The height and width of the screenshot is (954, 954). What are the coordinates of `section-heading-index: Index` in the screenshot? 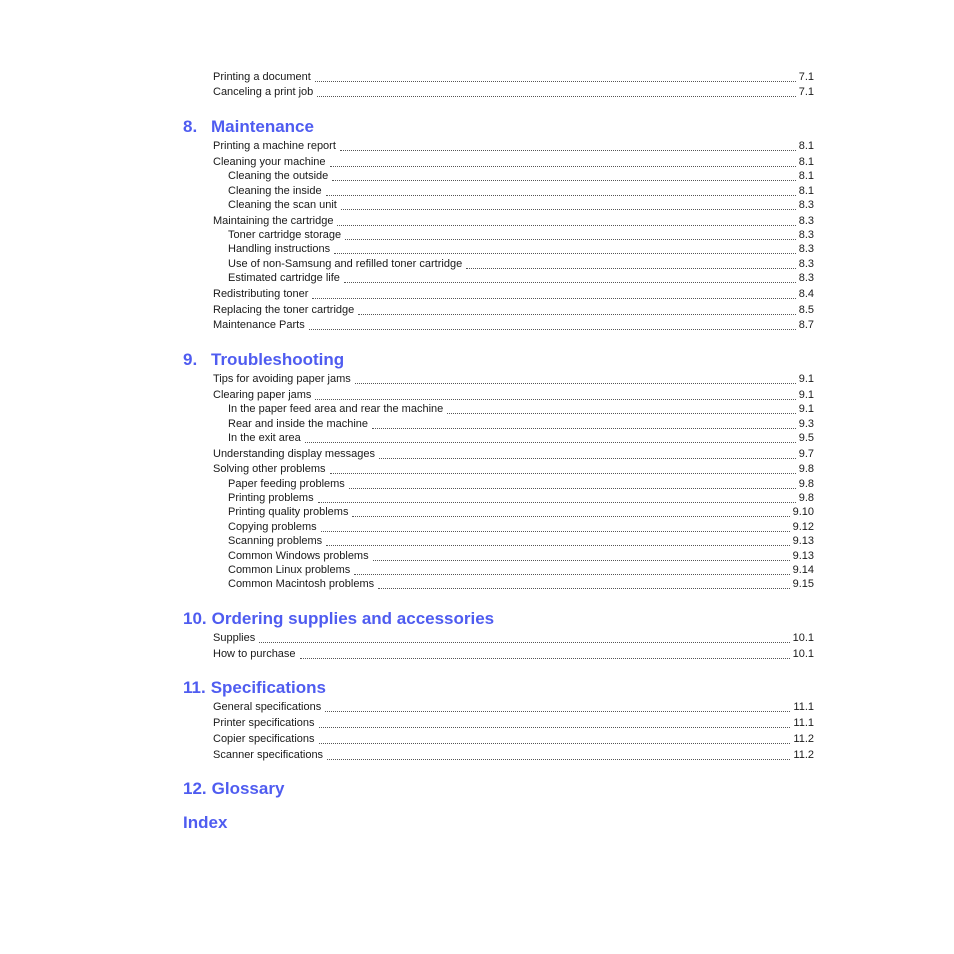 It's located at (205, 823).